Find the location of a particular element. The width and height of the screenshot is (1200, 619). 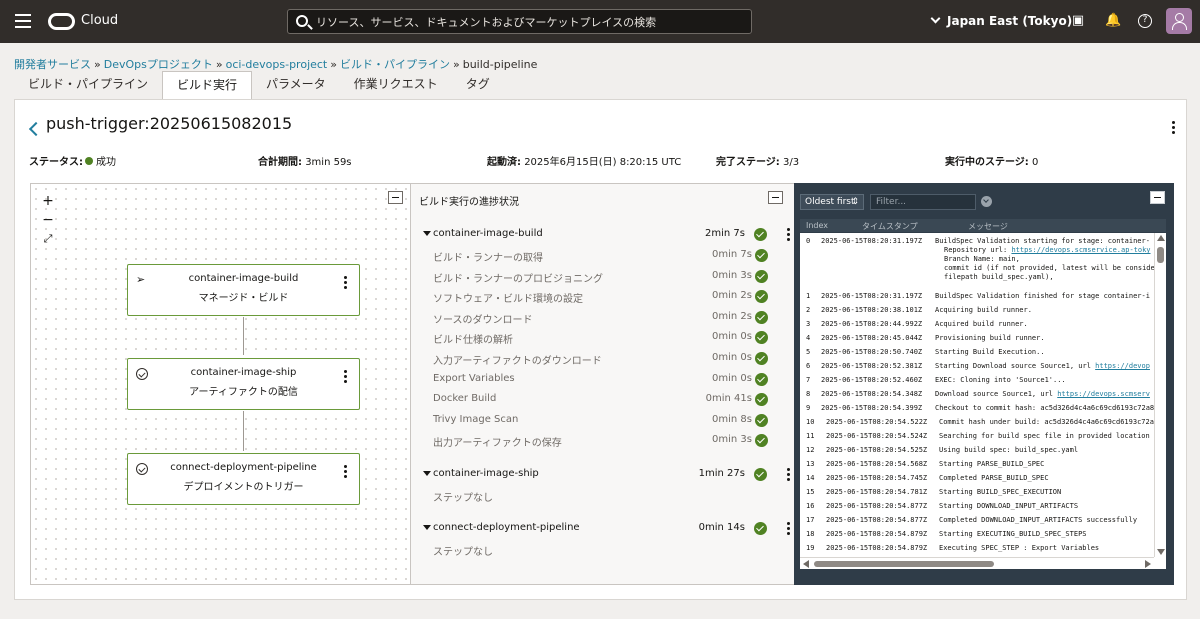

progress-step: Export Variables 0min 0s is located at coordinates (600, 380).